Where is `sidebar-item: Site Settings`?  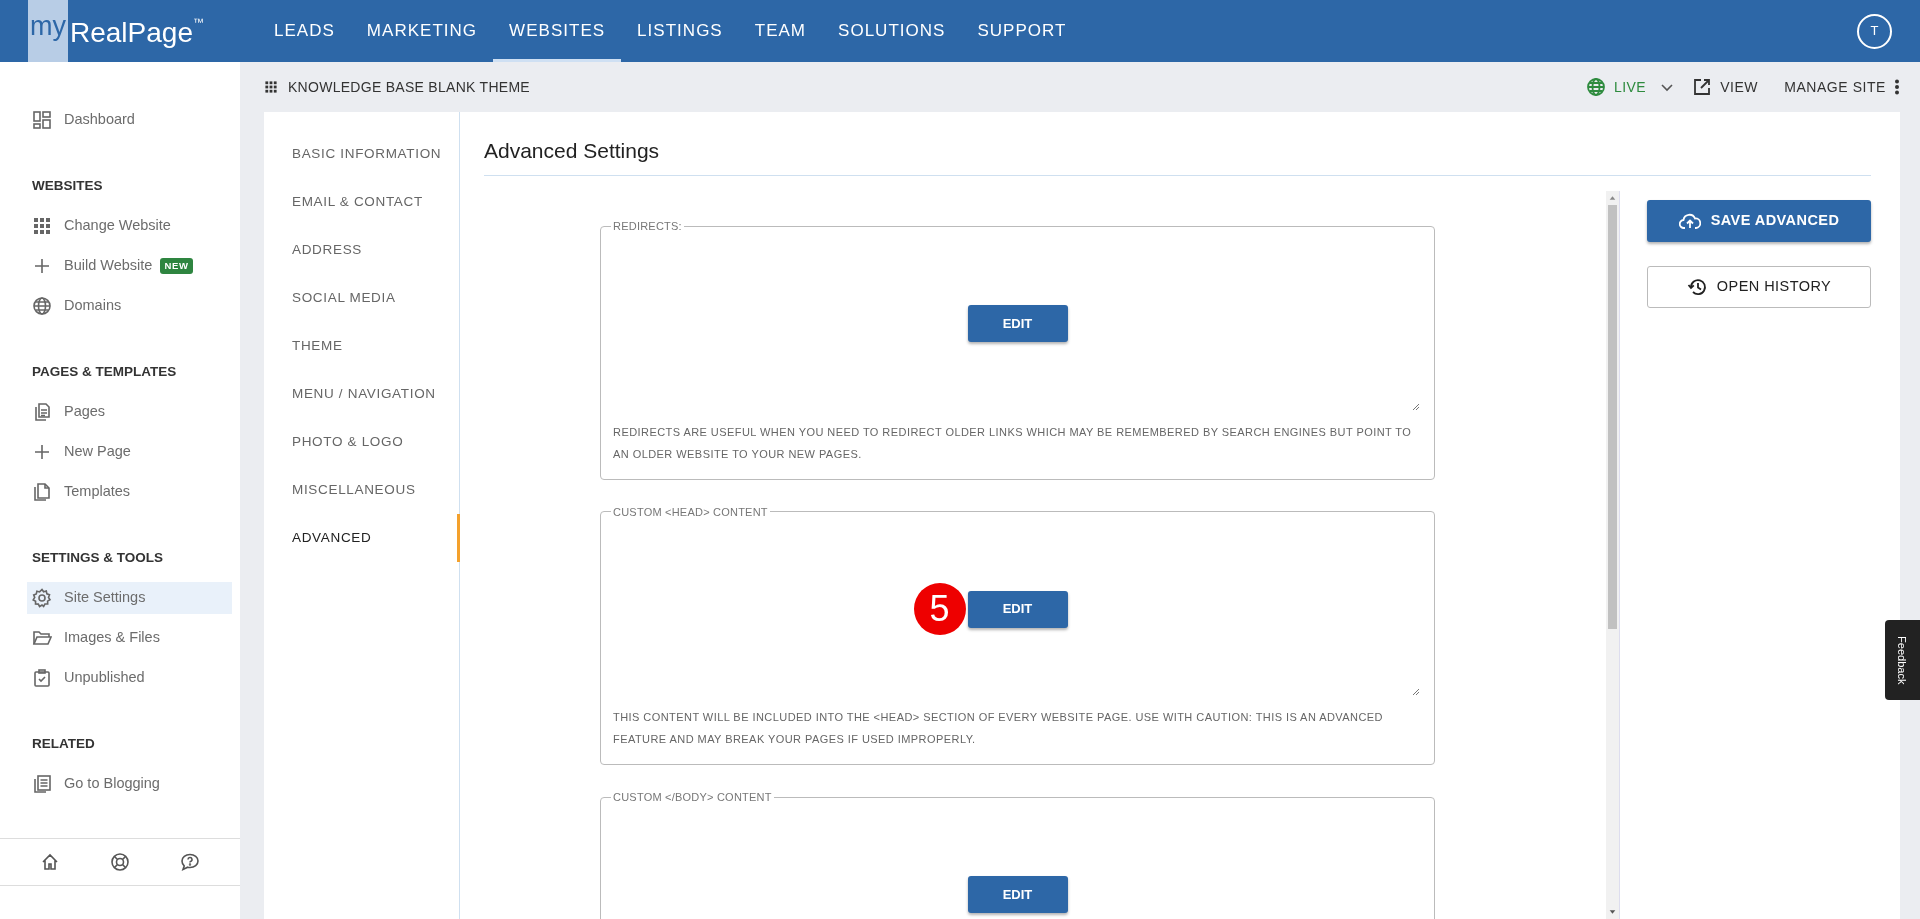
sidebar-item: Site Settings is located at coordinates (129, 598).